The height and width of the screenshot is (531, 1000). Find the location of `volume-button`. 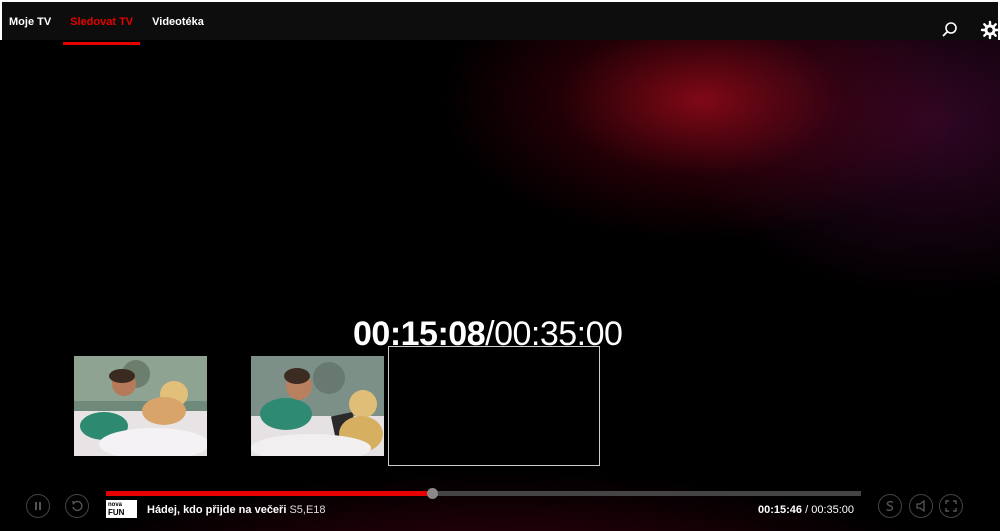

volume-button is located at coordinates (921, 506).